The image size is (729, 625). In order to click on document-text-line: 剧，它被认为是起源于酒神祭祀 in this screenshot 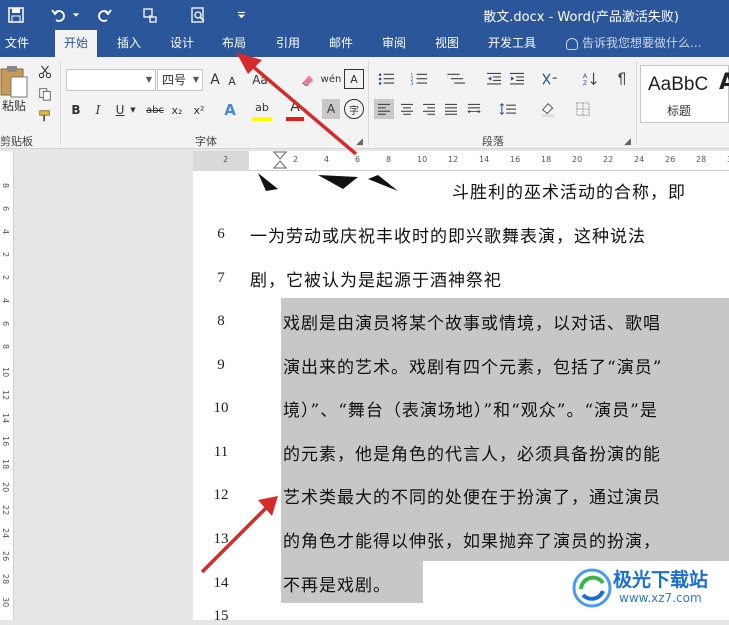, I will do `click(489, 278)`.